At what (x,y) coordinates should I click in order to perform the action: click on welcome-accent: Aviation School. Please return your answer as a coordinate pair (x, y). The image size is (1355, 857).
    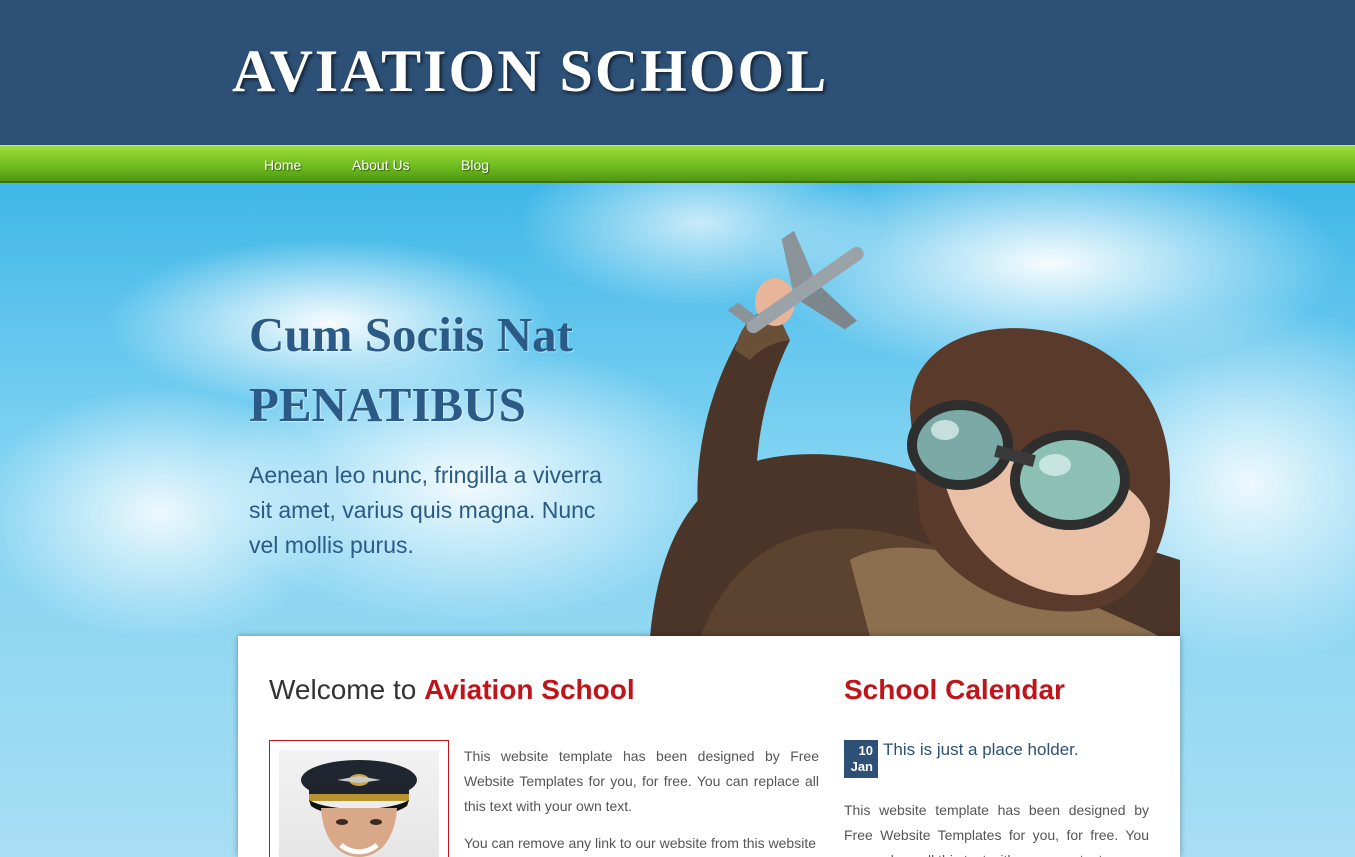
    Looking at the image, I should click on (529, 689).